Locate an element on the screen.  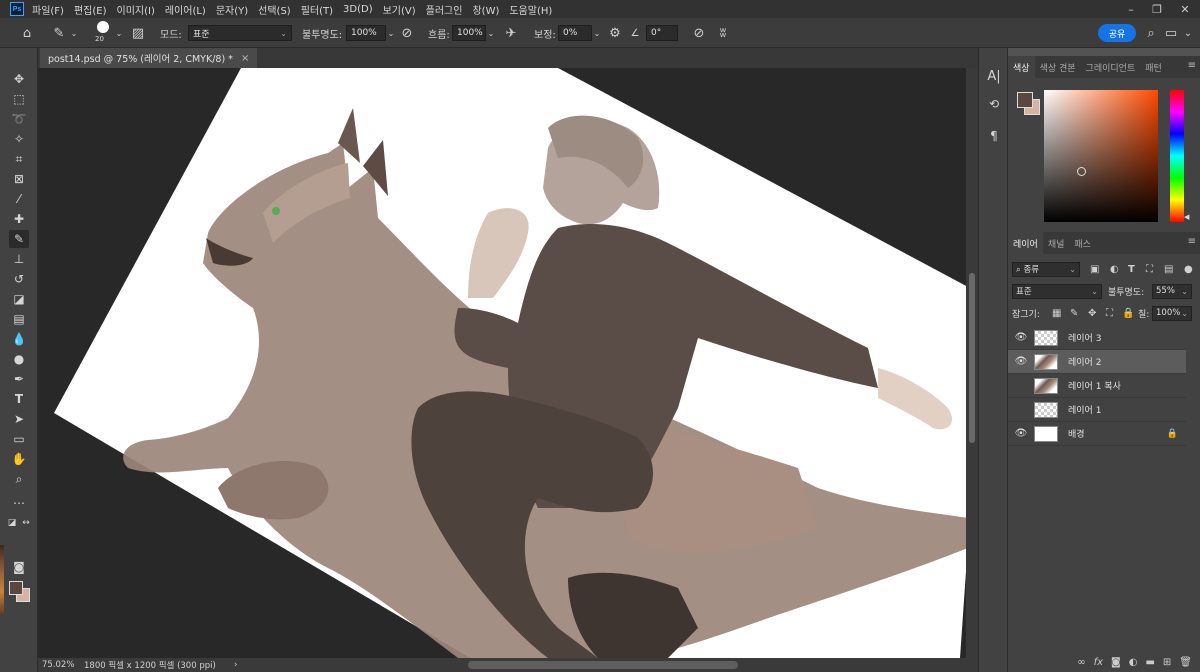
eye-hidden-icon: 👁 is located at coordinates (1021, 409).